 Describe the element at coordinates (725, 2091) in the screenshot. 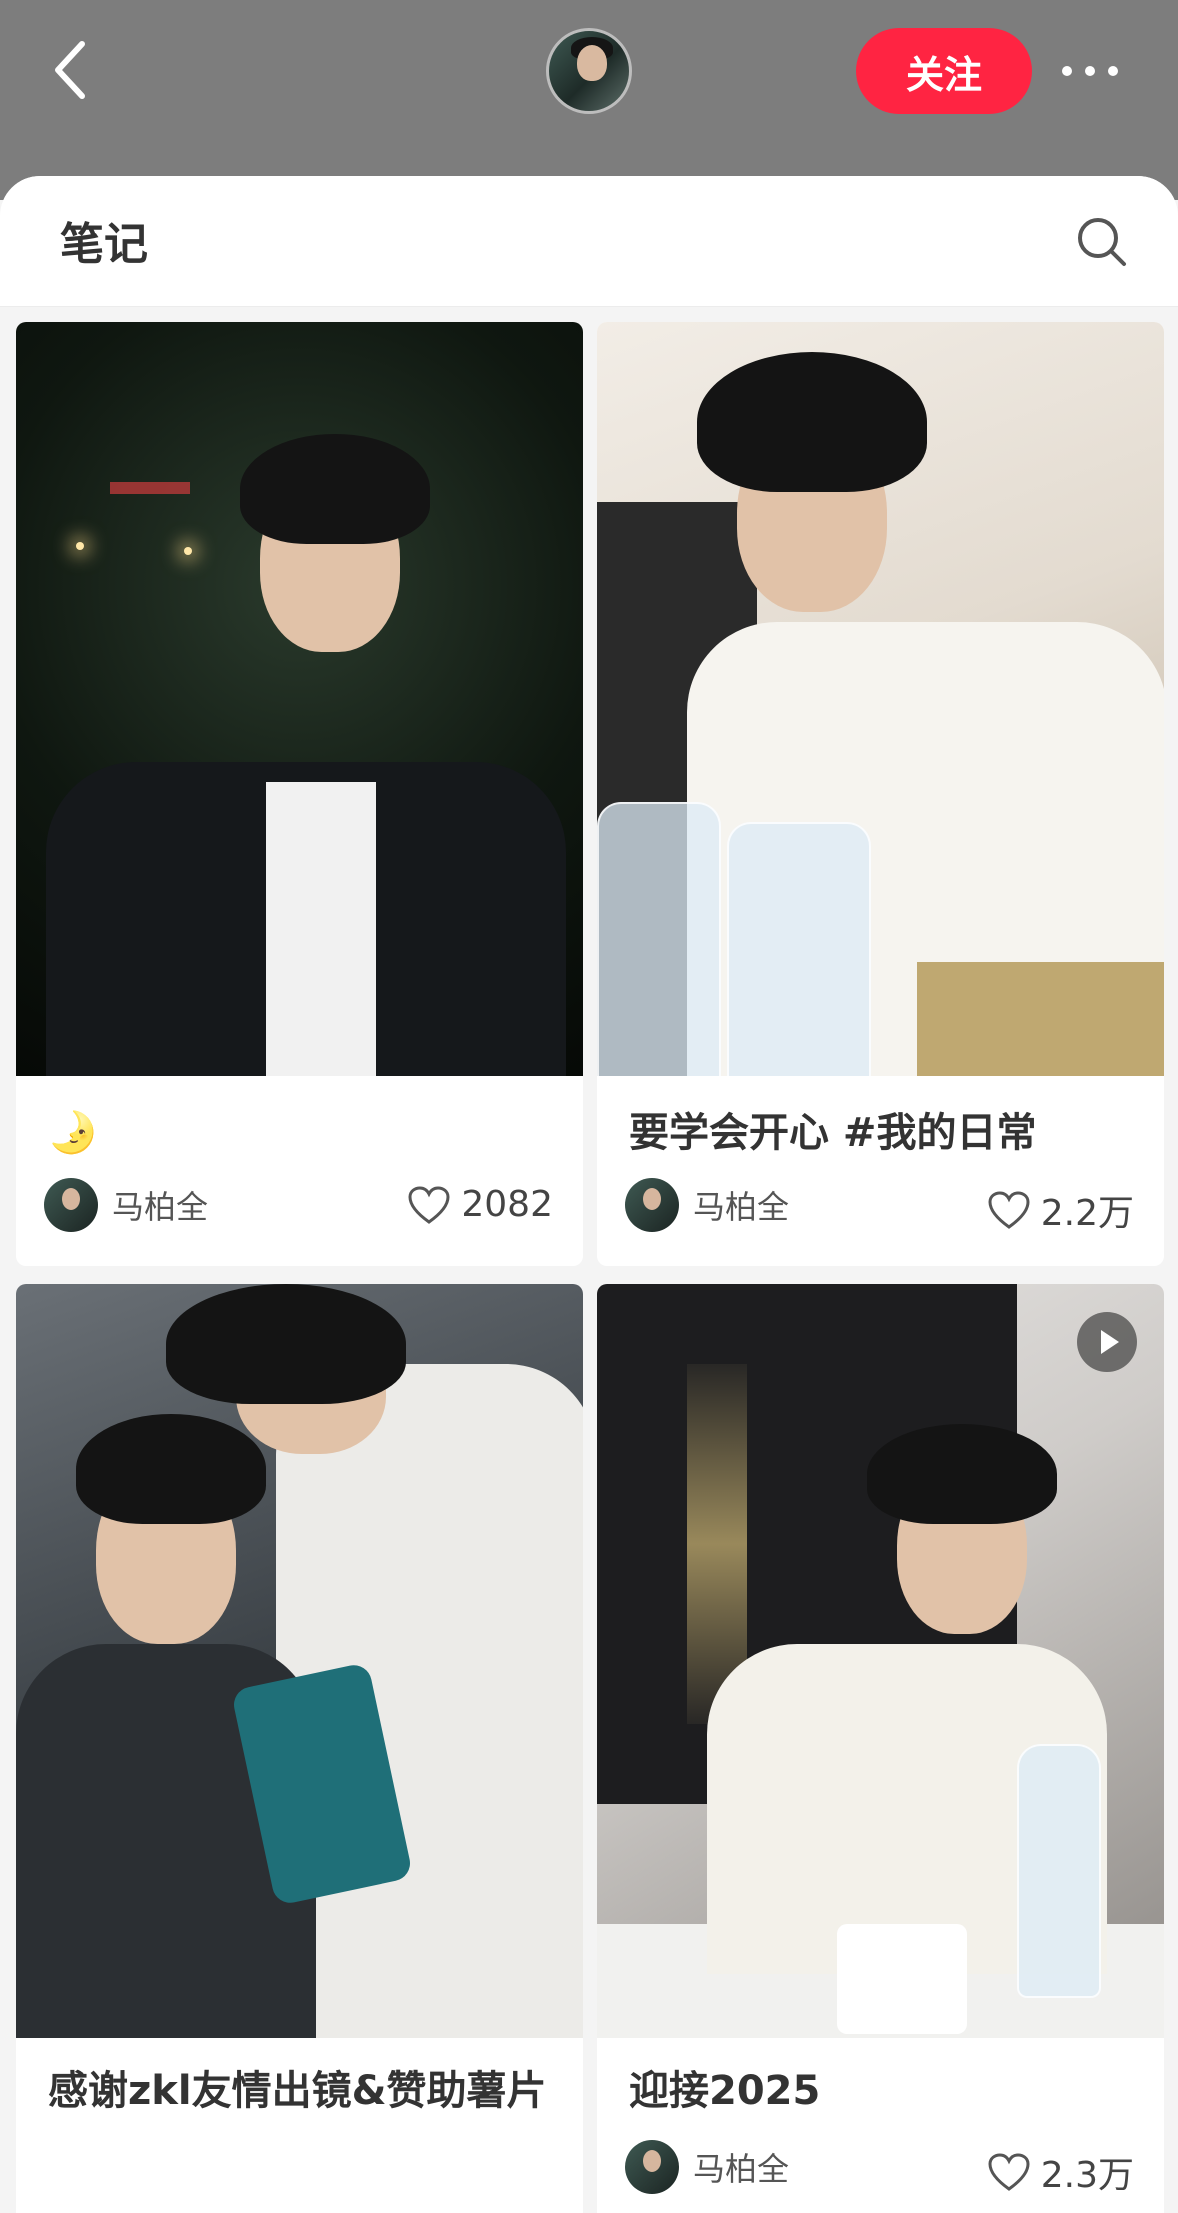

I see `note-title: 迎接2025` at that location.